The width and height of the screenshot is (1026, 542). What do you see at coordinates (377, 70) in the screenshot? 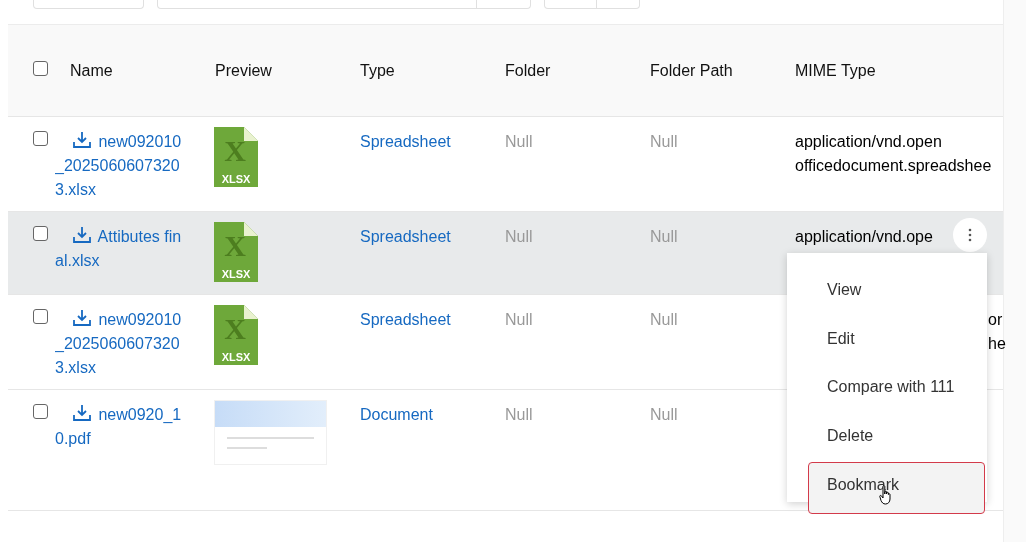
I see `column-header: Type` at bounding box center [377, 70].